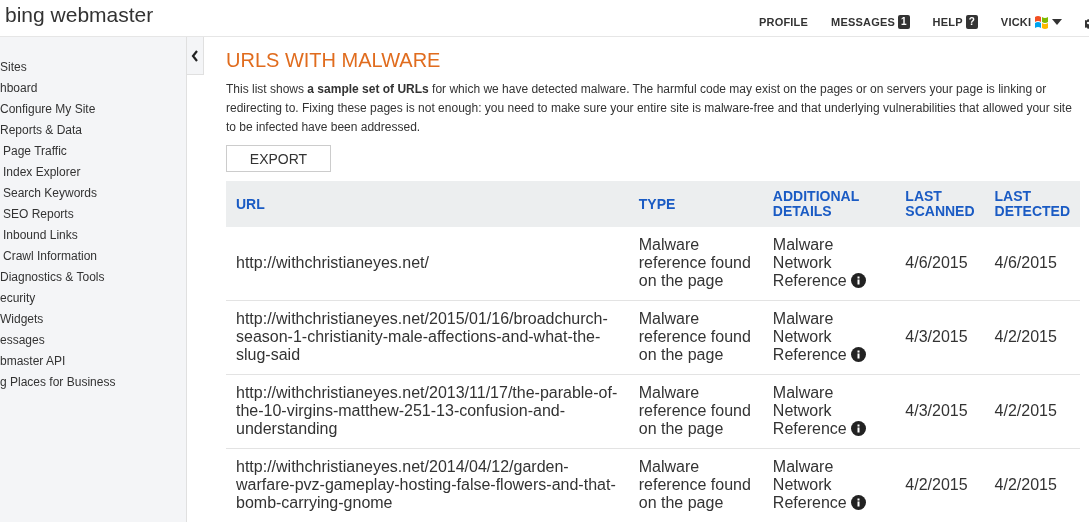 The image size is (1089, 522). Describe the element at coordinates (37, 214) in the screenshot. I see `sidebar-item: SEO Reports` at that location.